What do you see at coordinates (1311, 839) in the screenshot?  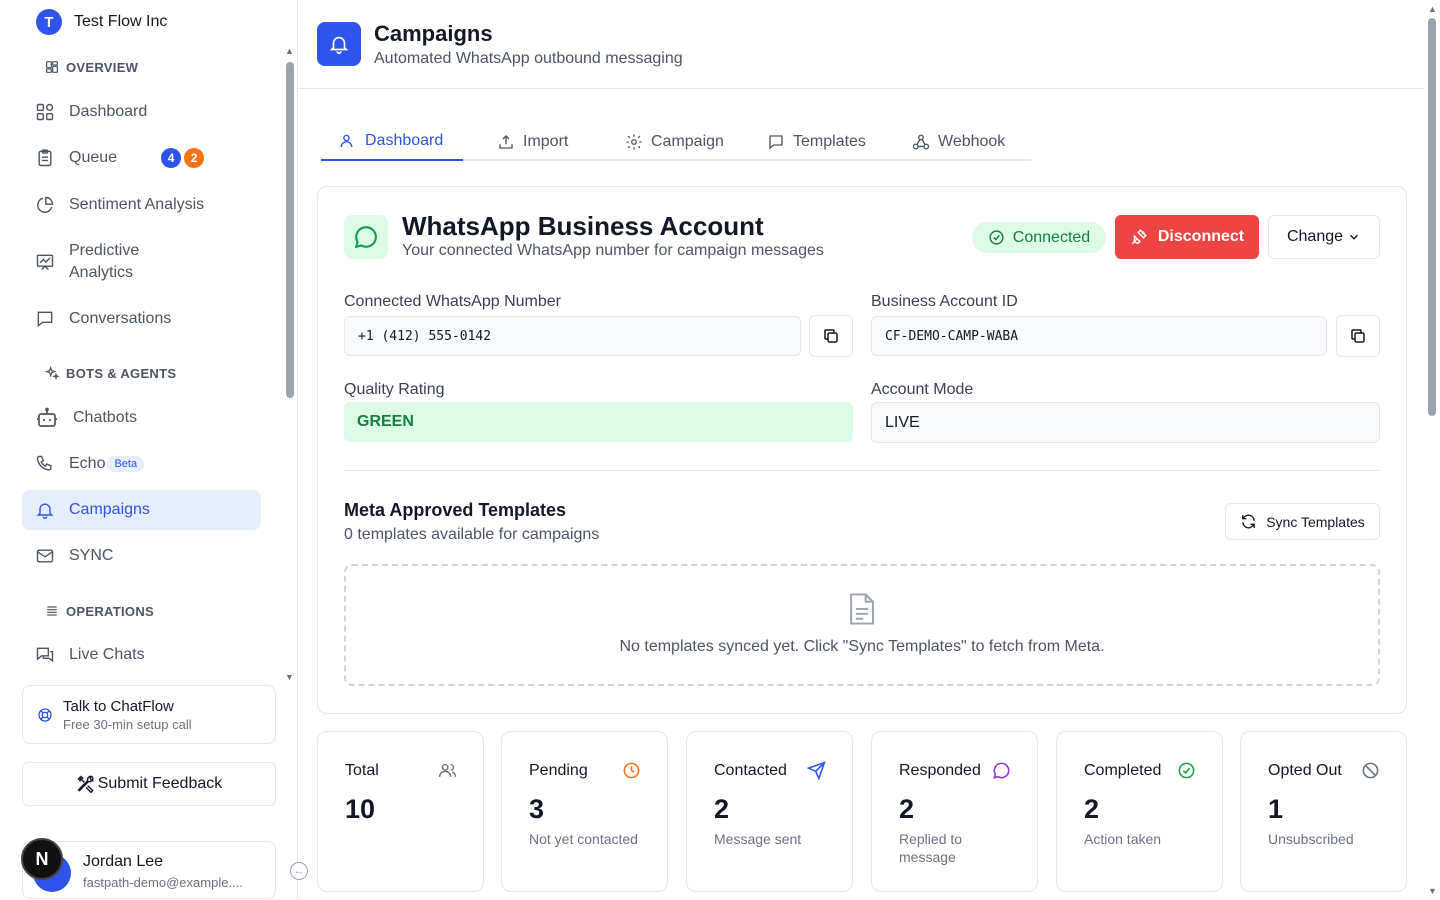 I see `stat-subtitle: Unsubscribed` at bounding box center [1311, 839].